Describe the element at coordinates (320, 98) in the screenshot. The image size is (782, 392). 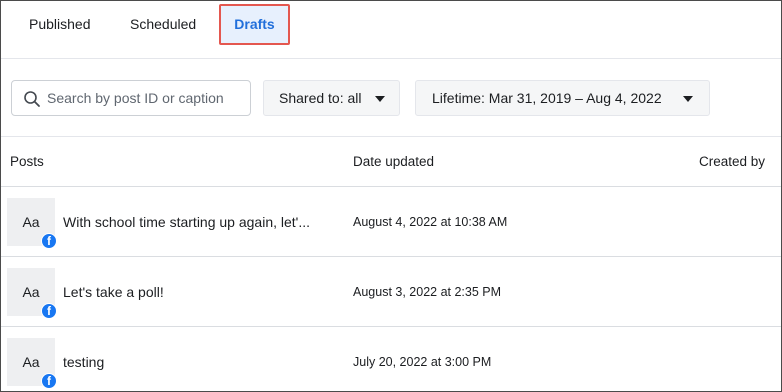
I see `shared-to-label: Shared to: all` at that location.